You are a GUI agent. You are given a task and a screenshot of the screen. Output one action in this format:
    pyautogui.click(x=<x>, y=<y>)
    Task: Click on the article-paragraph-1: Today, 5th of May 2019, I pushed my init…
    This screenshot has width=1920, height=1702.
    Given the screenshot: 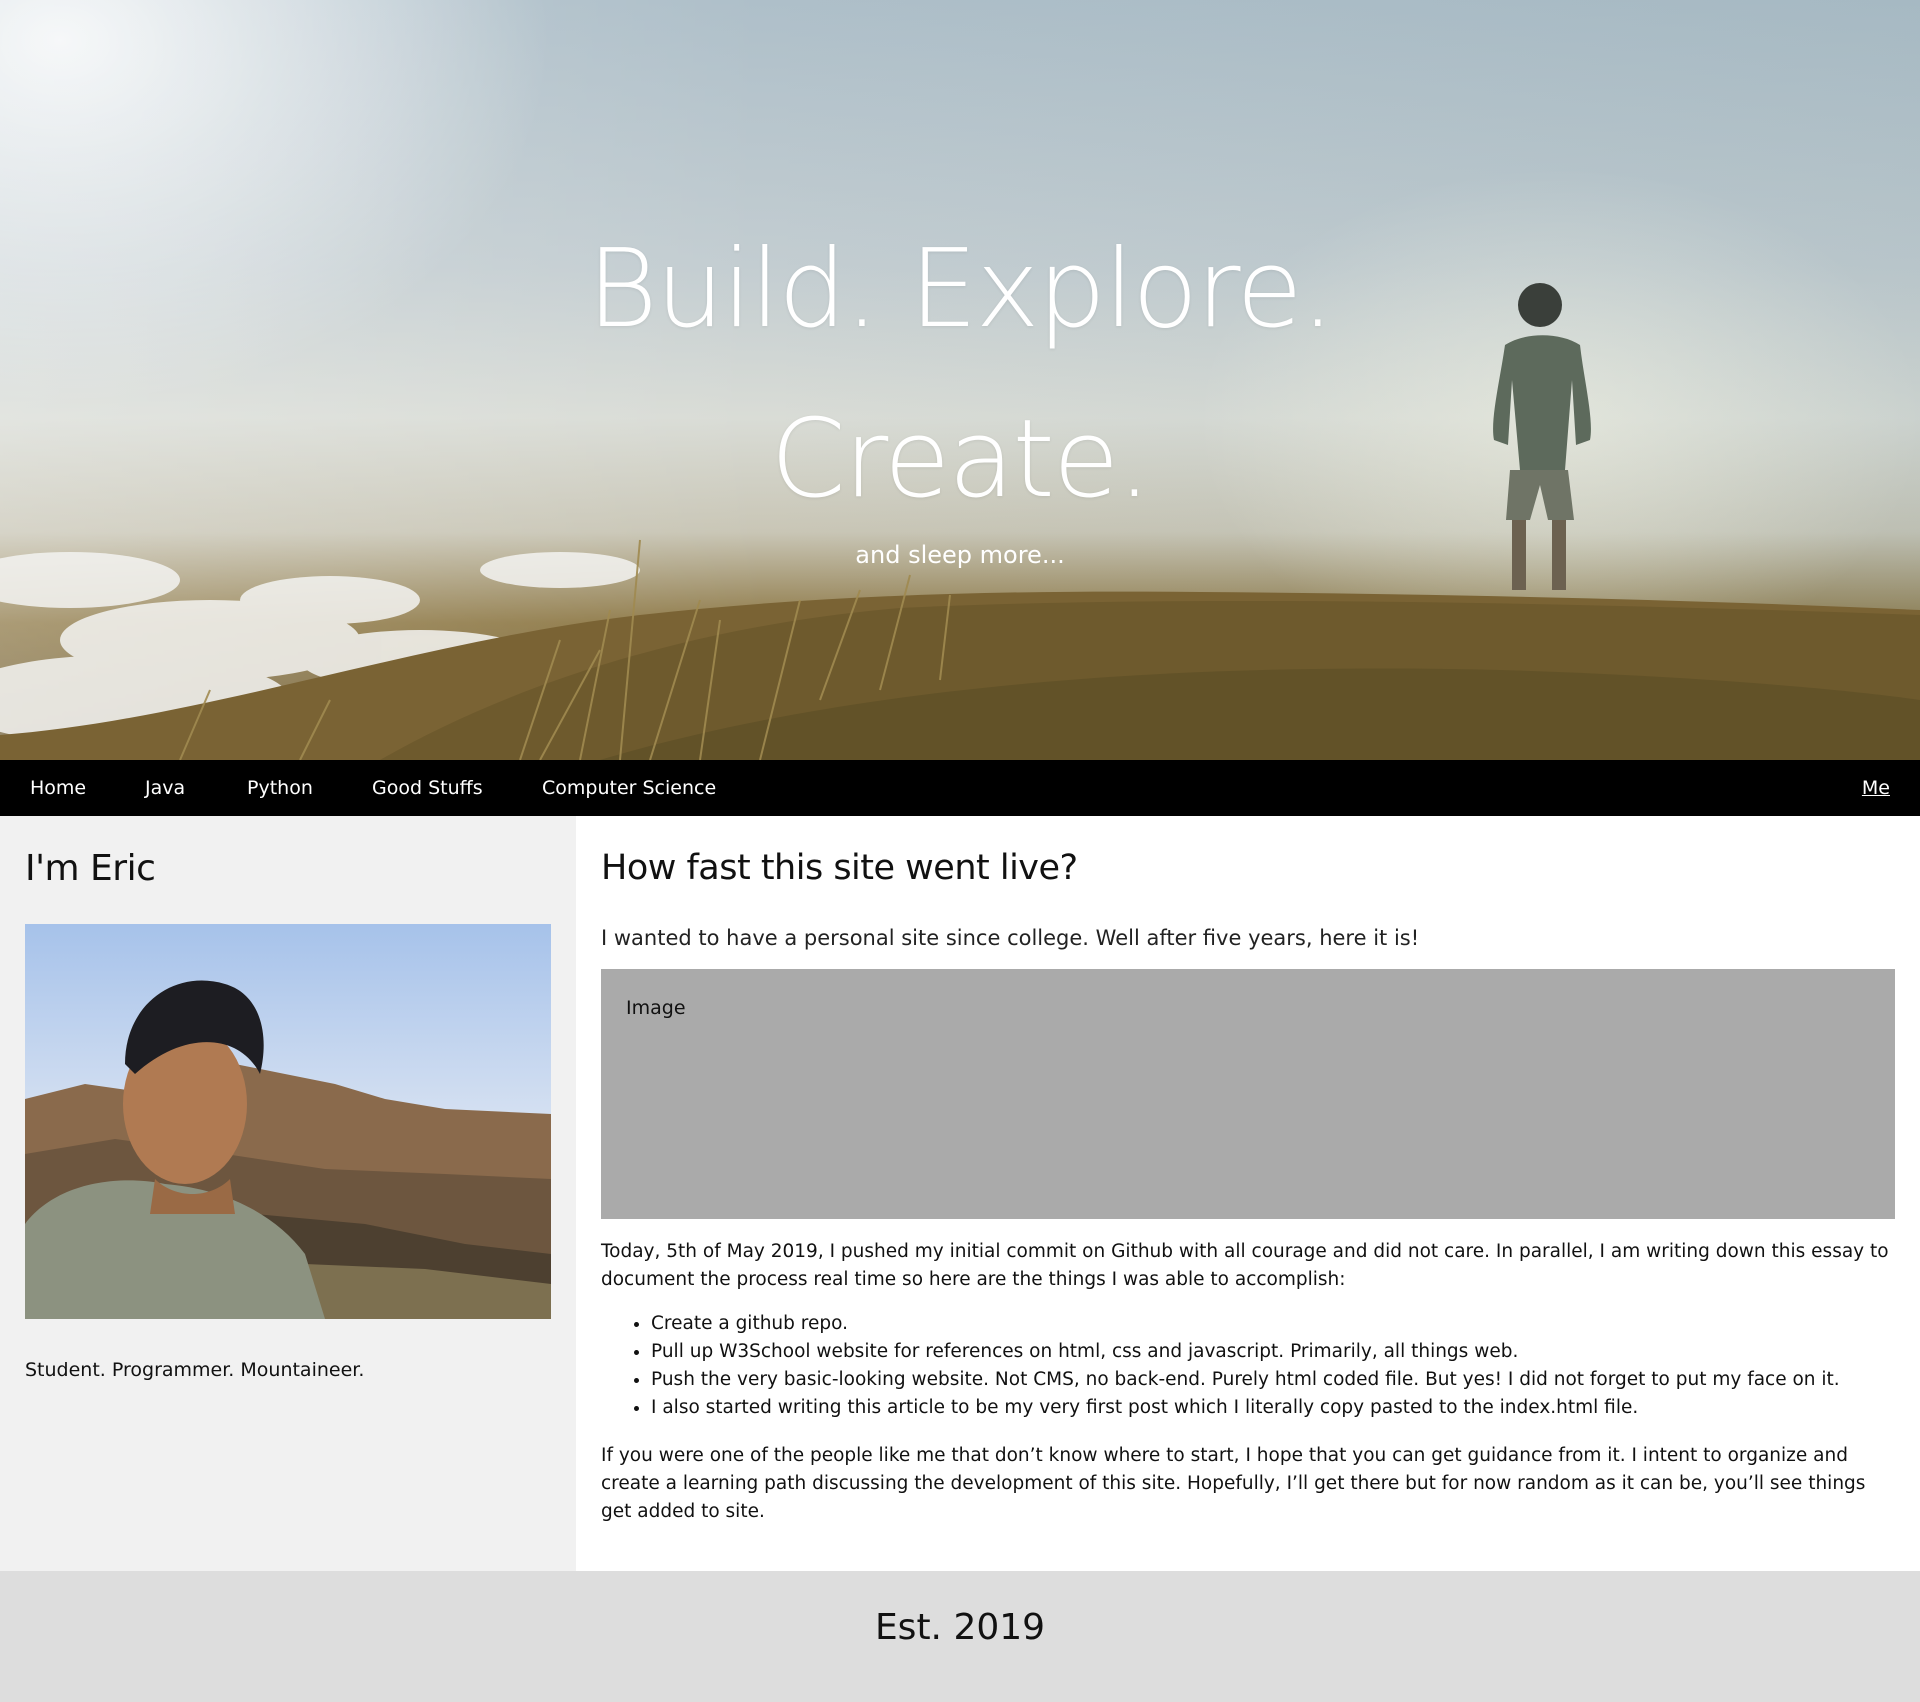 What is the action you would take?
    pyautogui.click(x=1245, y=1265)
    